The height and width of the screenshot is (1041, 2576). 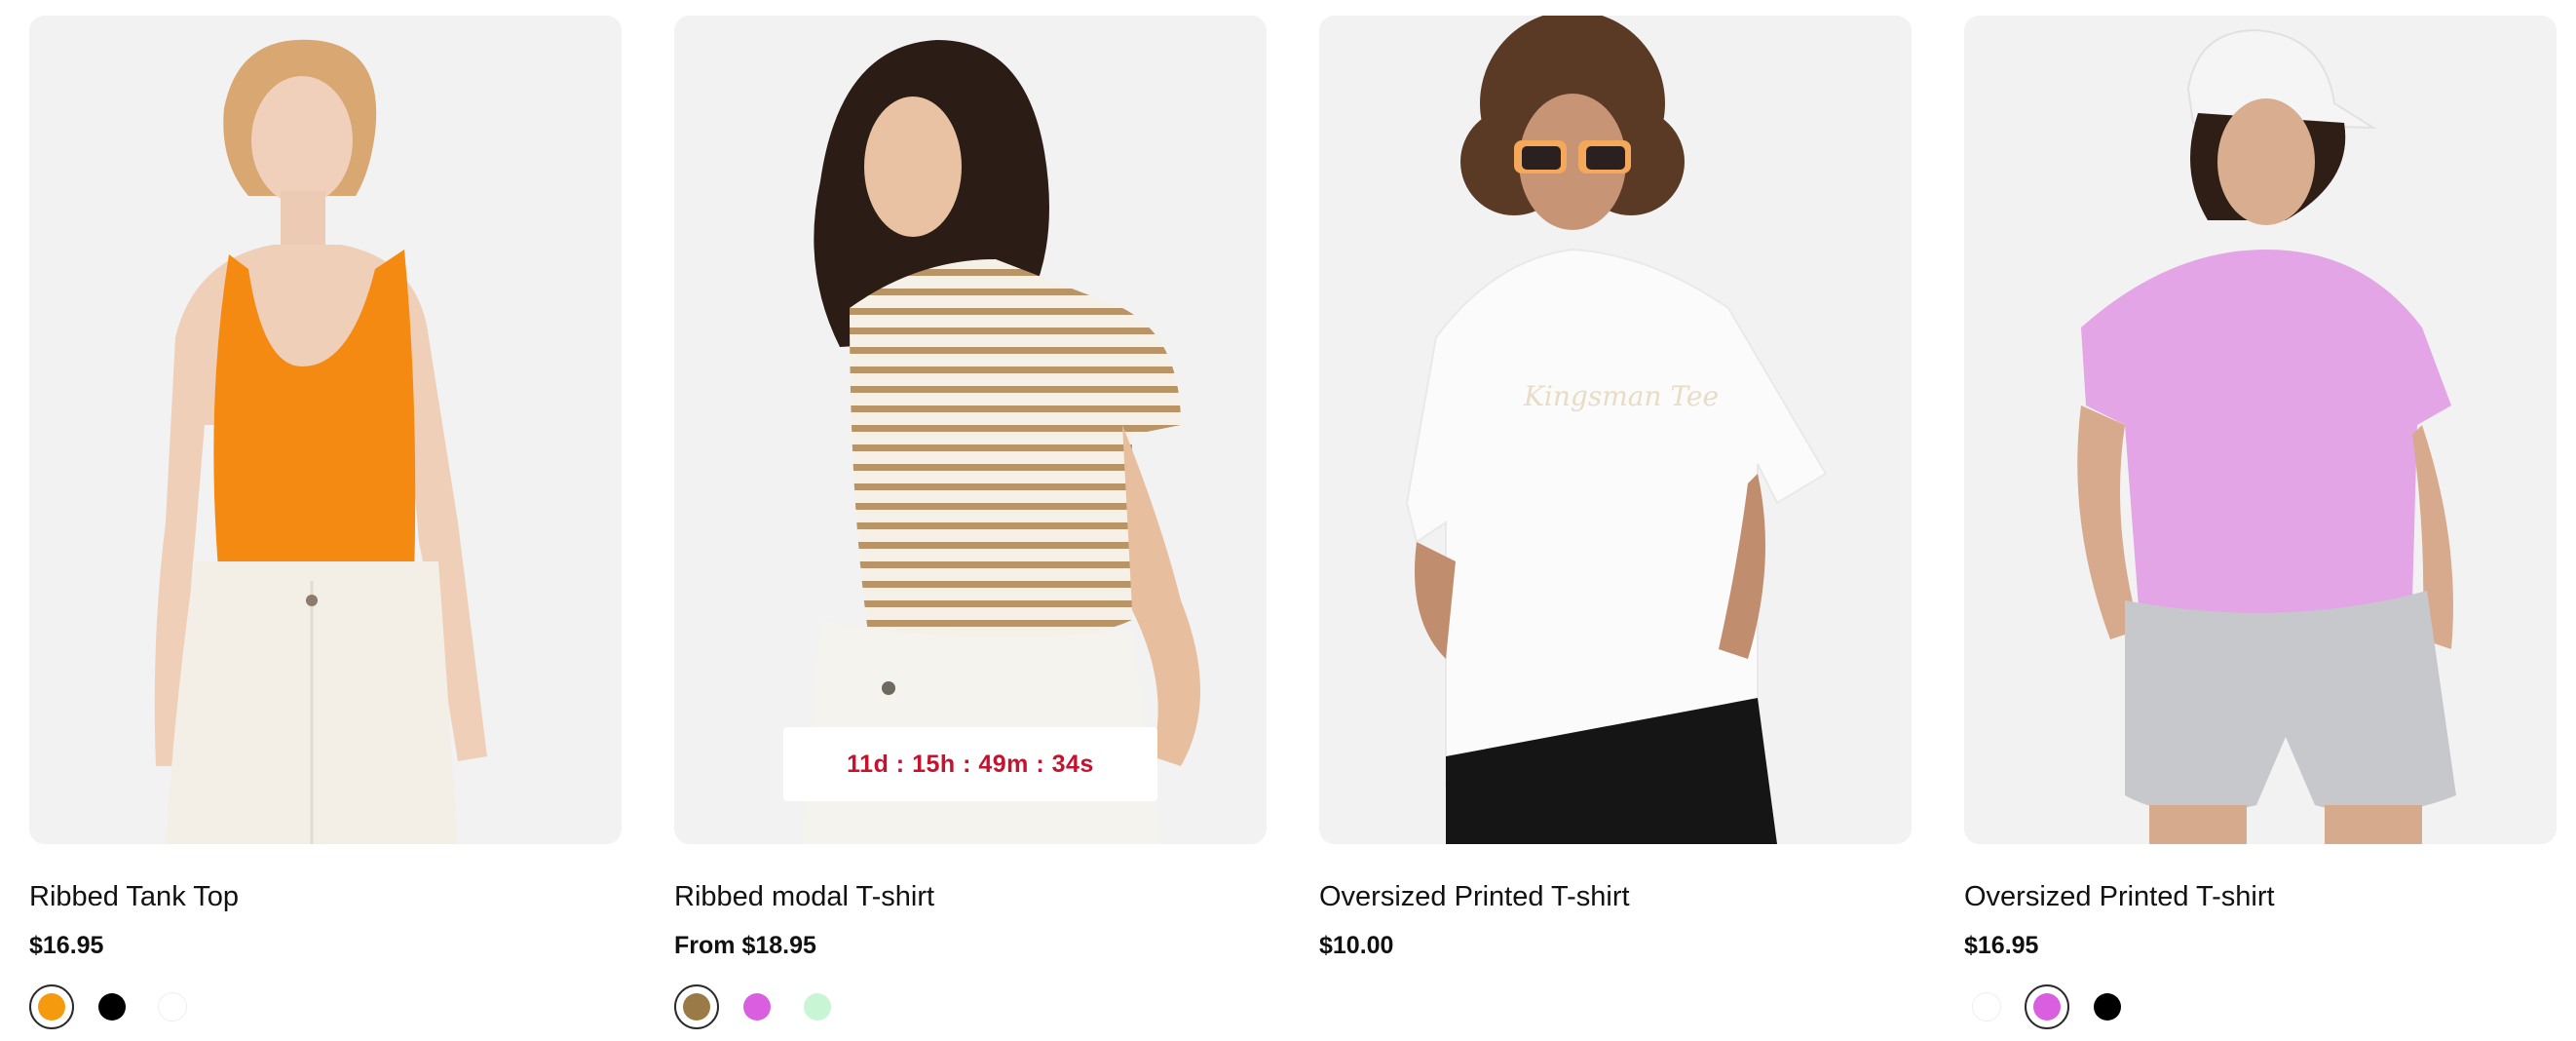 What do you see at coordinates (325, 896) in the screenshot?
I see `product-title: Ribbed Tank Top` at bounding box center [325, 896].